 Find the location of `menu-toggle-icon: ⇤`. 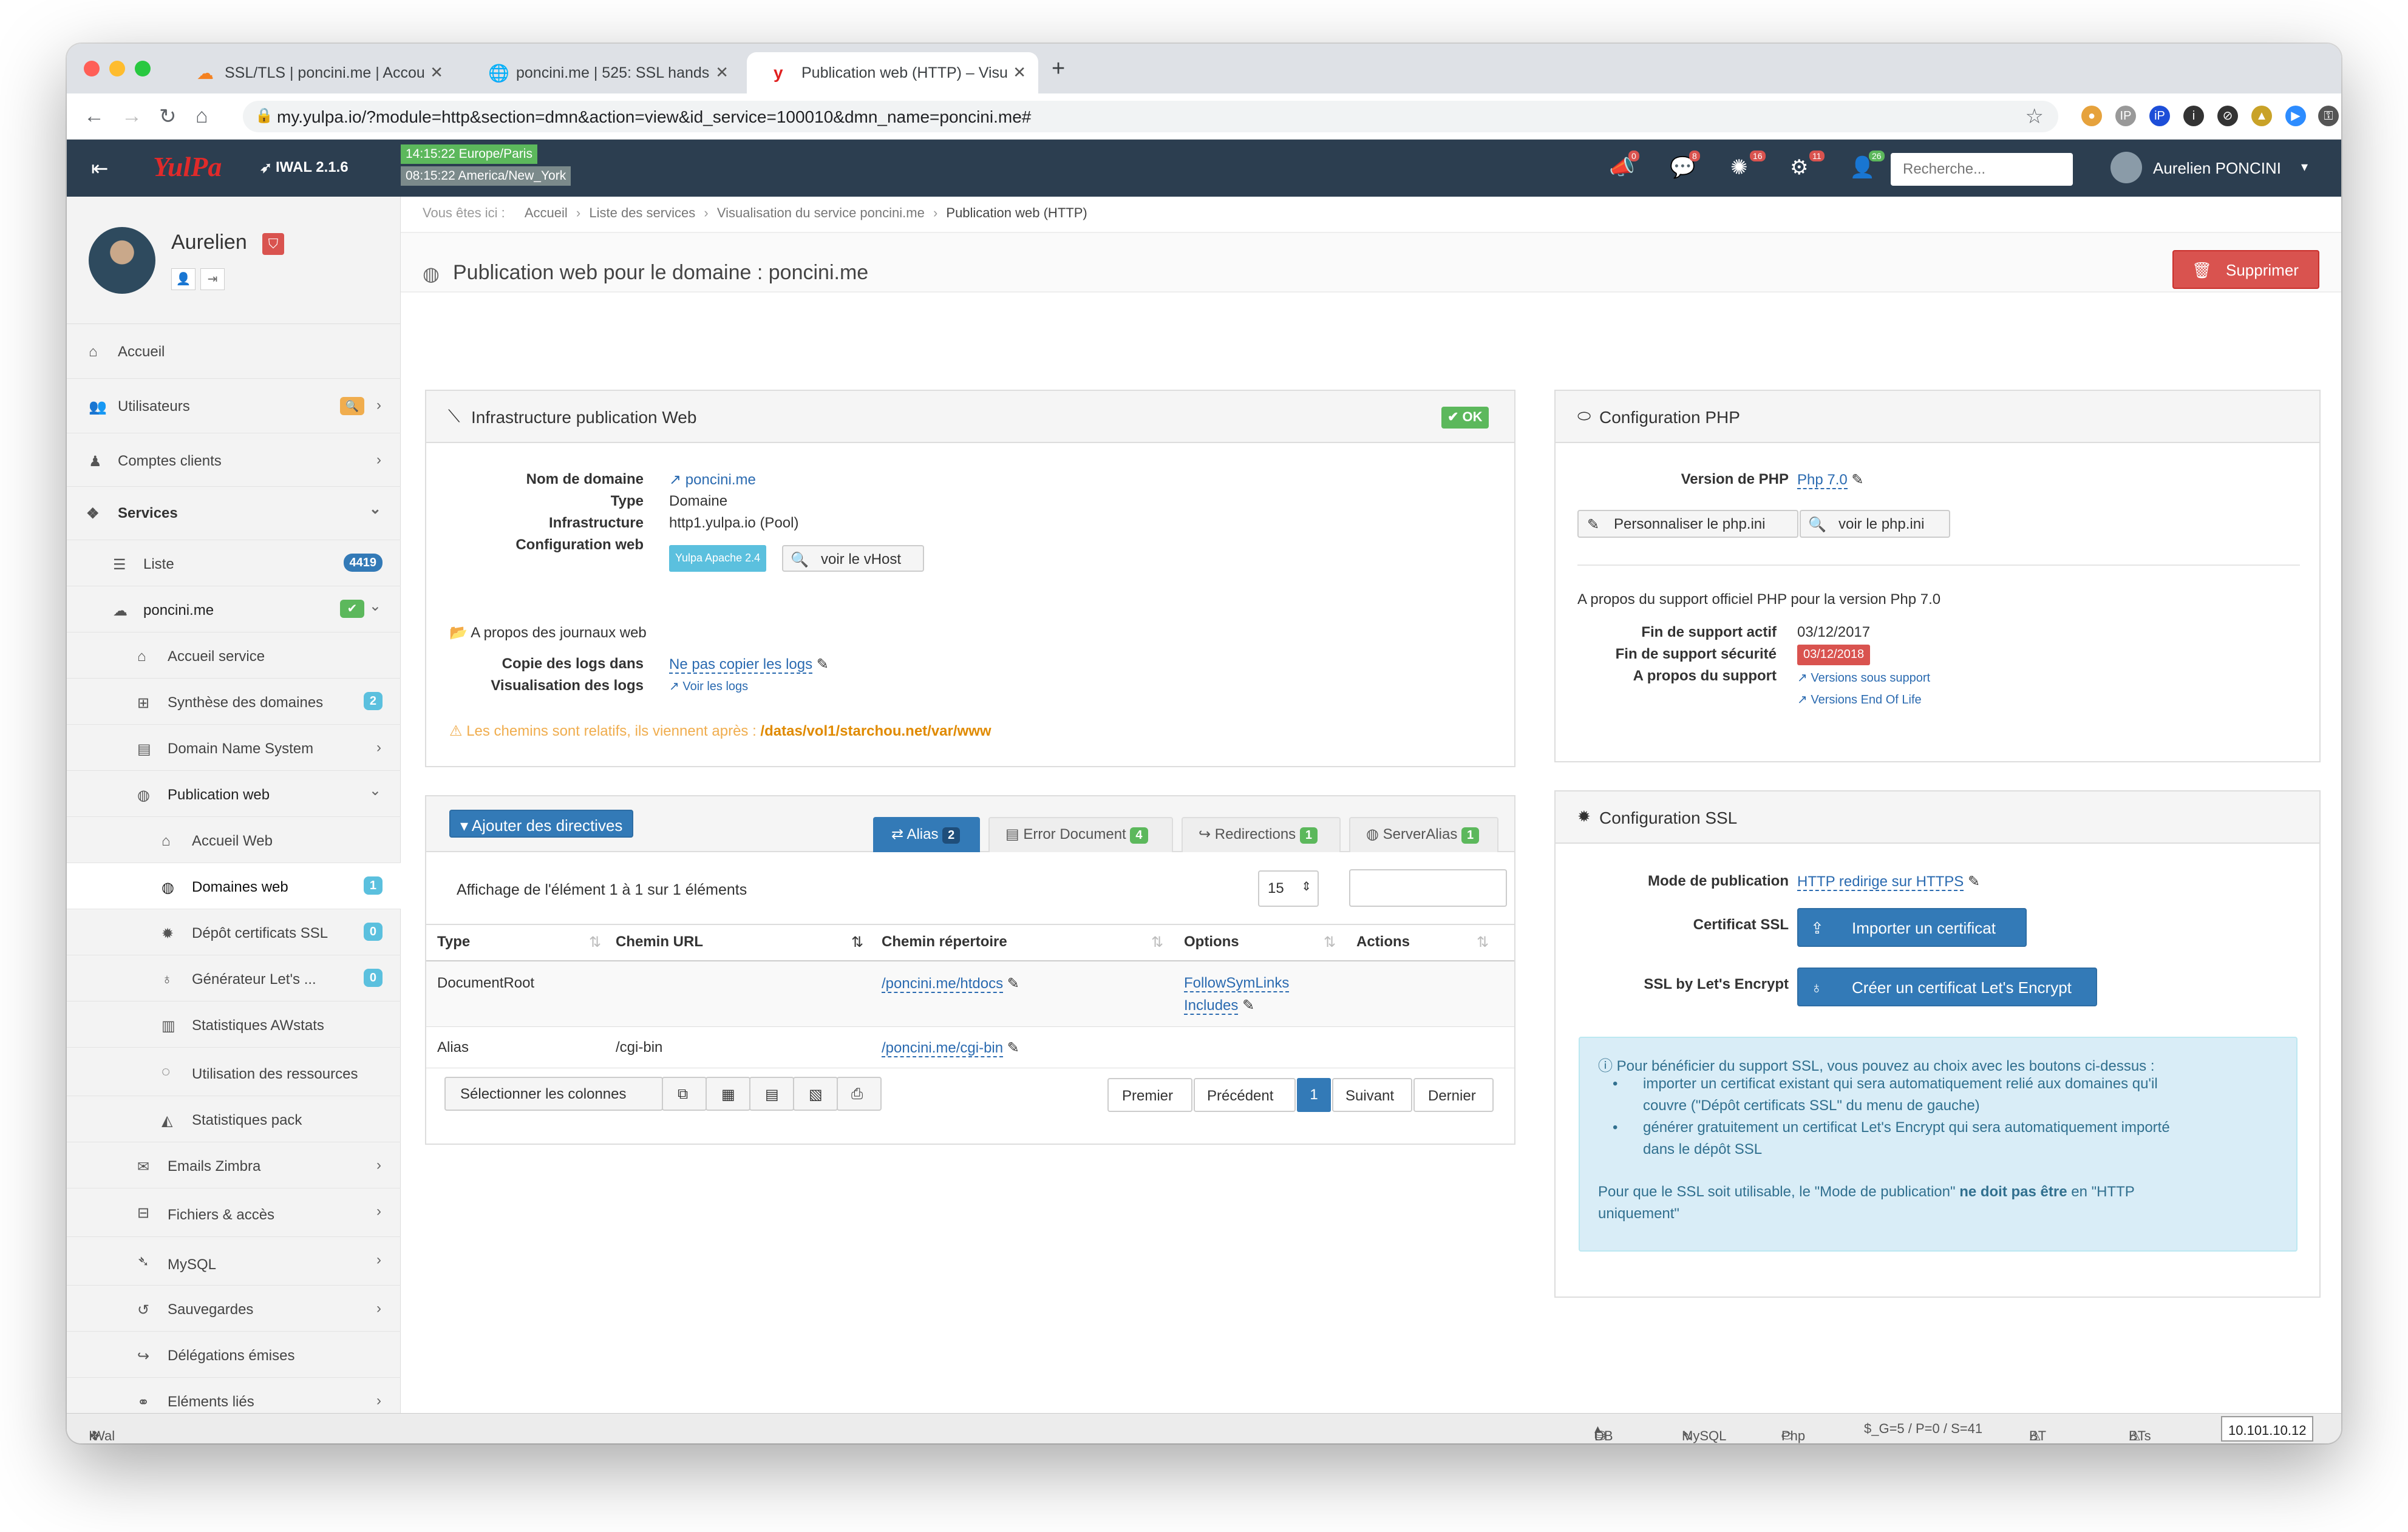

menu-toggle-icon: ⇤ is located at coordinates (100, 169).